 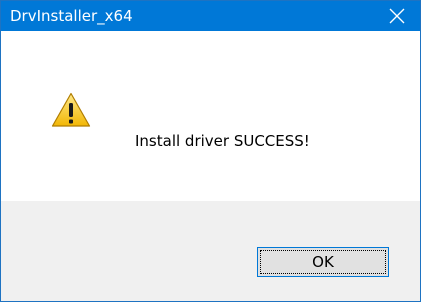 I want to click on close-button, so click(x=397, y=16).